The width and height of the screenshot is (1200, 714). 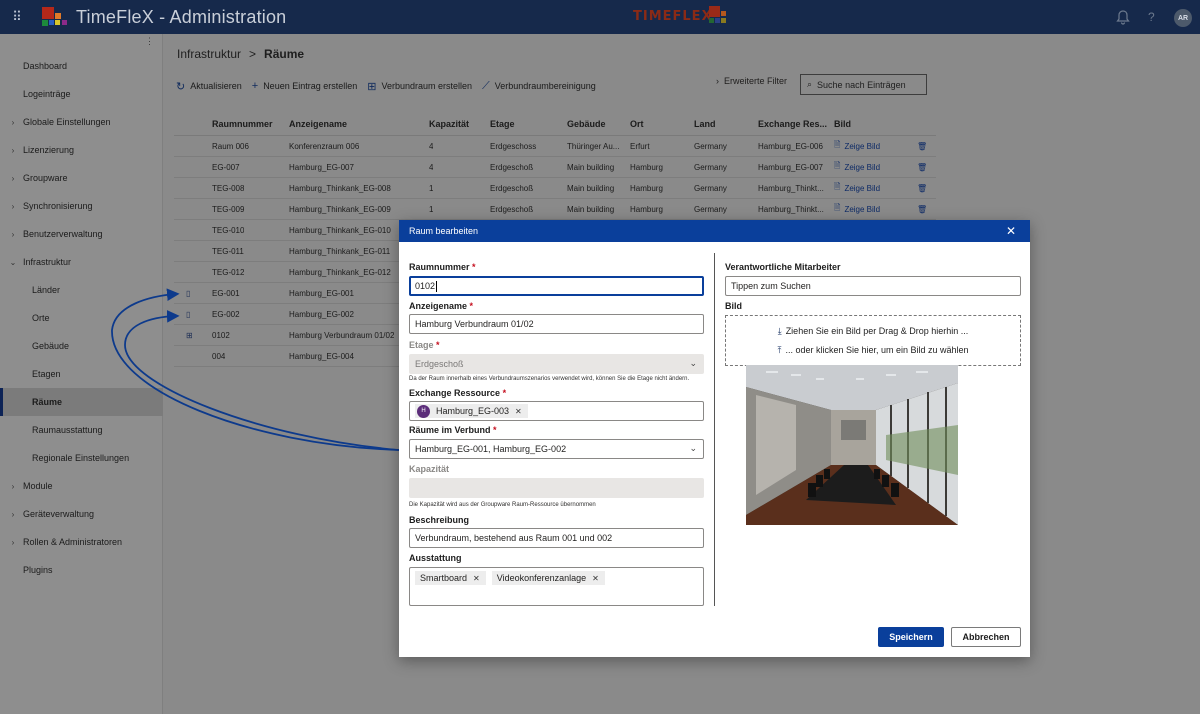 What do you see at coordinates (318, 123) in the screenshot?
I see `column-header: Anzeigename` at bounding box center [318, 123].